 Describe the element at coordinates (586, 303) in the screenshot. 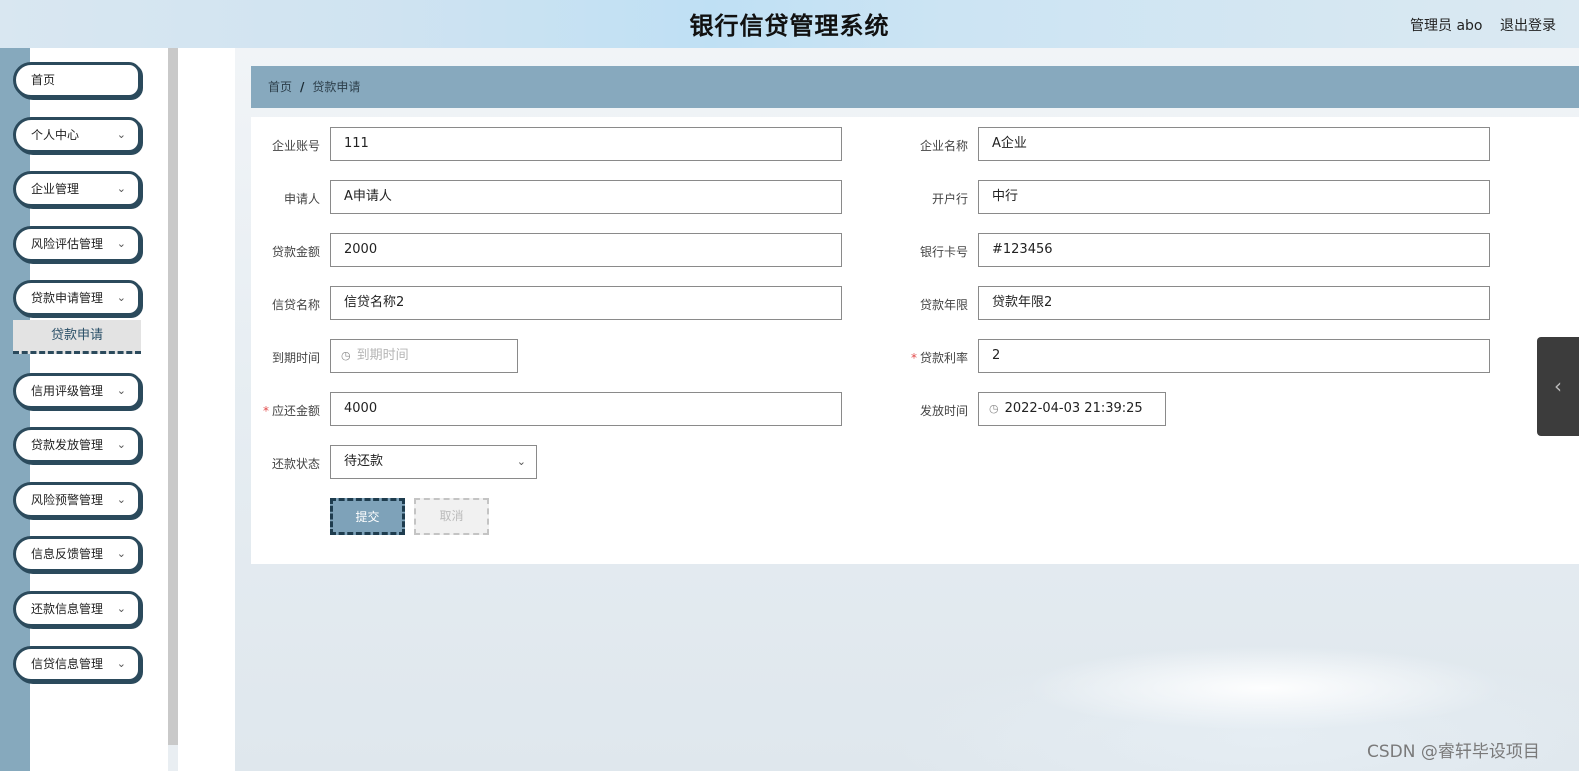

I see `credit-name-input: 信贷名称2` at that location.